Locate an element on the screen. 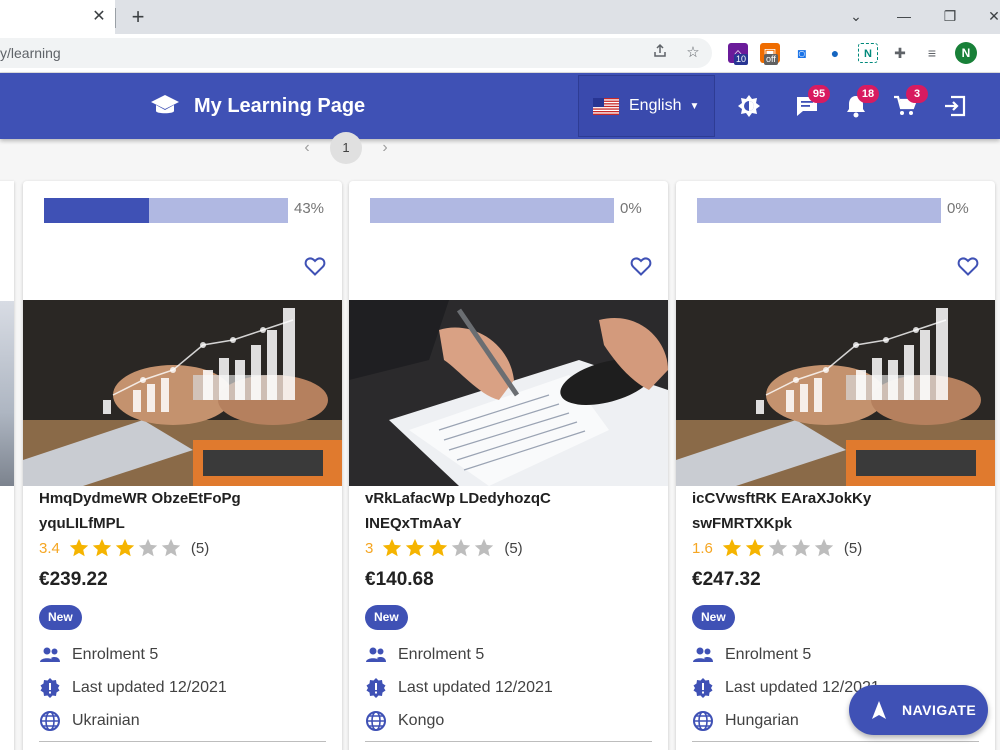 This screenshot has height=750, width=1000. url-text: y/learning is located at coordinates (30, 53).